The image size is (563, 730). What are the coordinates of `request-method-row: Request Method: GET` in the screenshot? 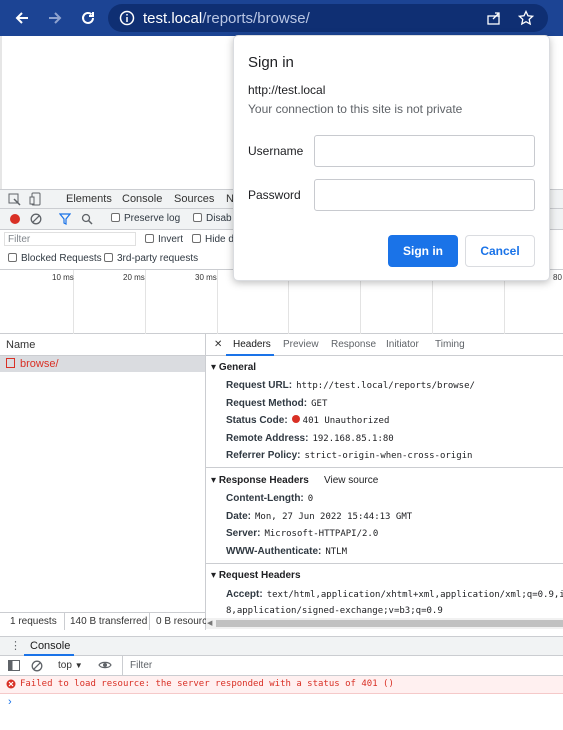 It's located at (276, 403).